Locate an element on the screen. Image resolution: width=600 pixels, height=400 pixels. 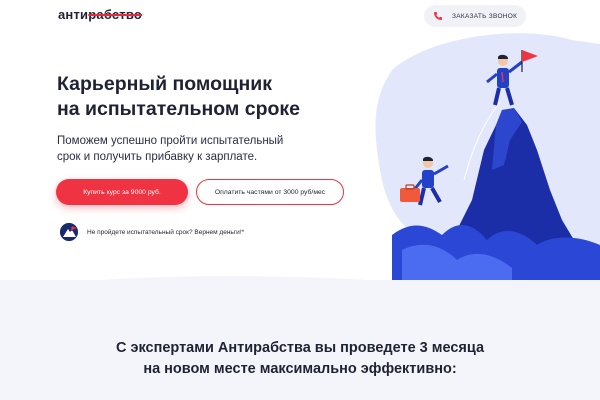
hero-subtitle-line-1: Поможем успешно пройти испытательный is located at coordinates (170, 141).